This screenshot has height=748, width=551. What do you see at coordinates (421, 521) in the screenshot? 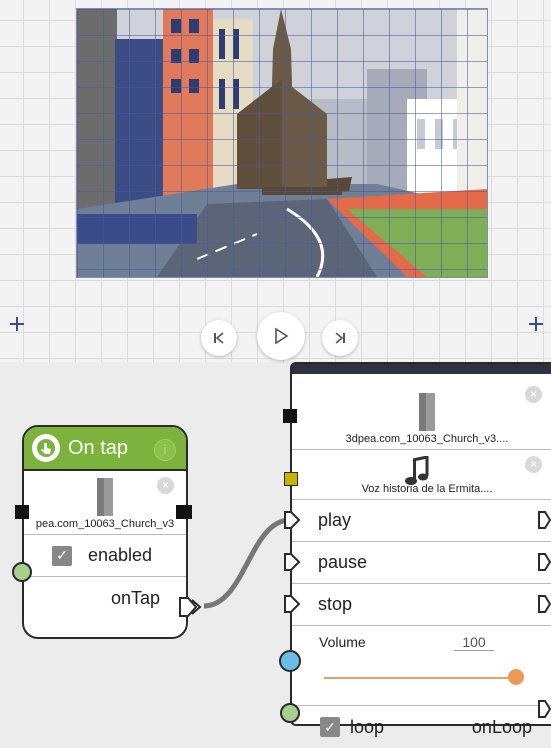
I see `play-input-row: play` at bounding box center [421, 521].